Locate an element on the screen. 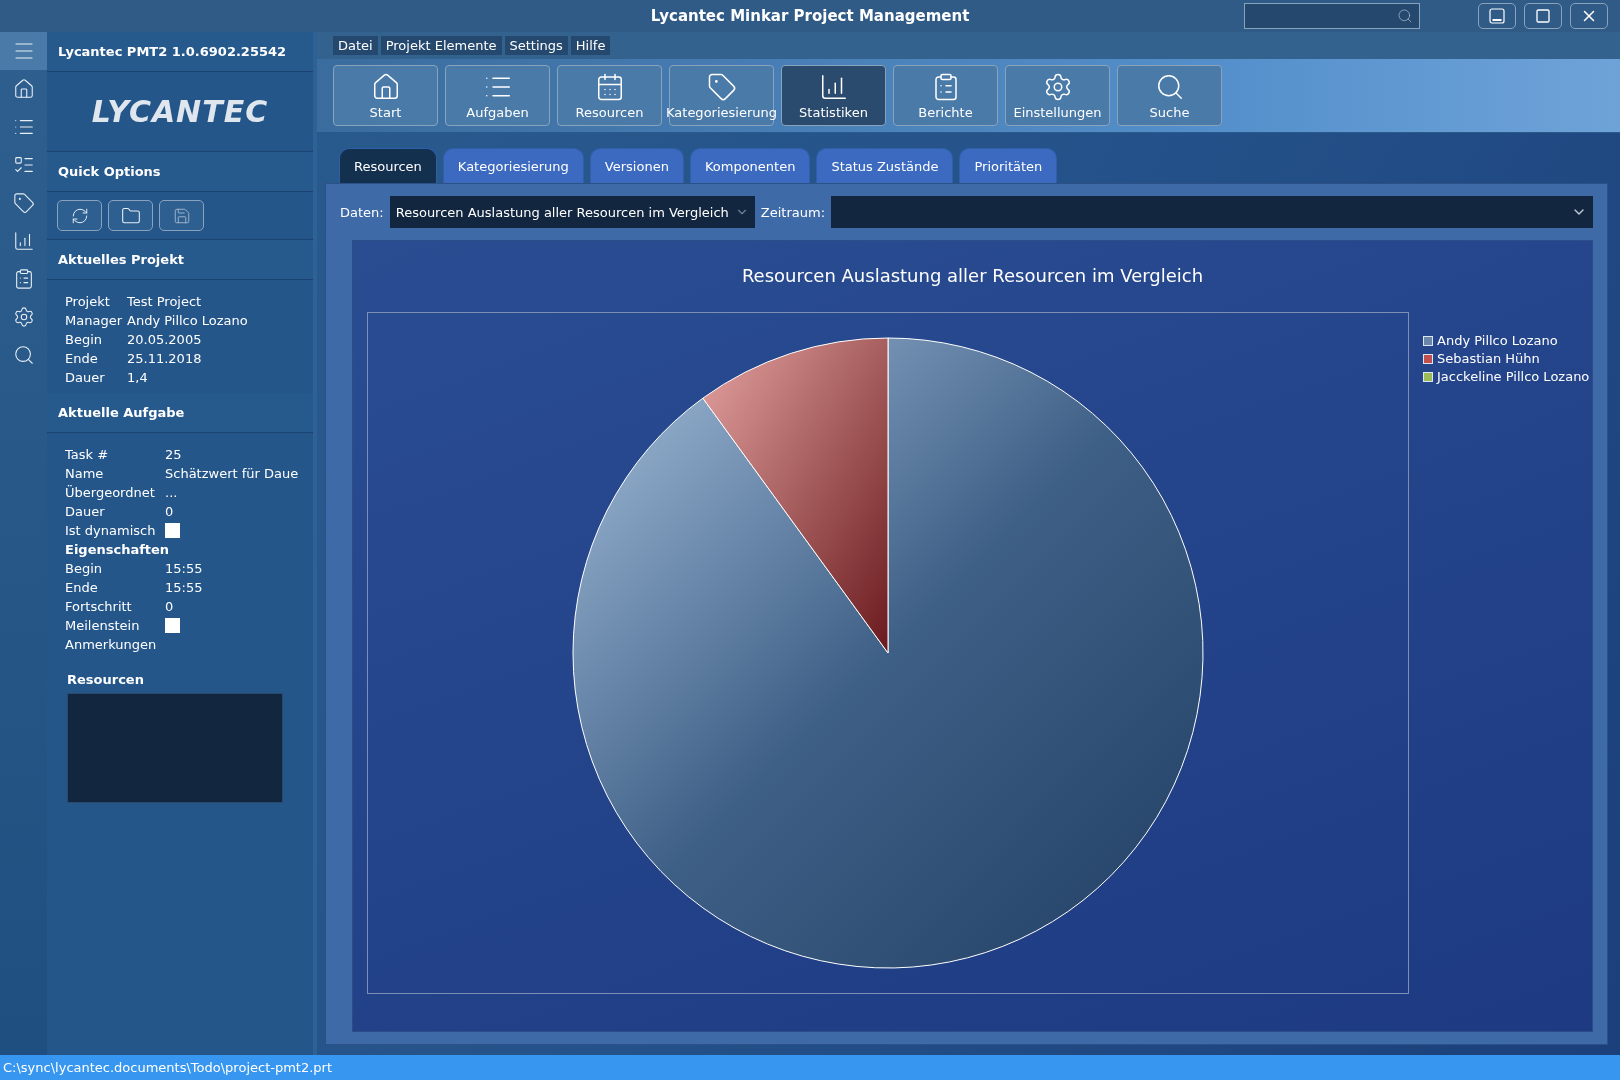  toolbar-button: Statistiken is located at coordinates (833, 95).